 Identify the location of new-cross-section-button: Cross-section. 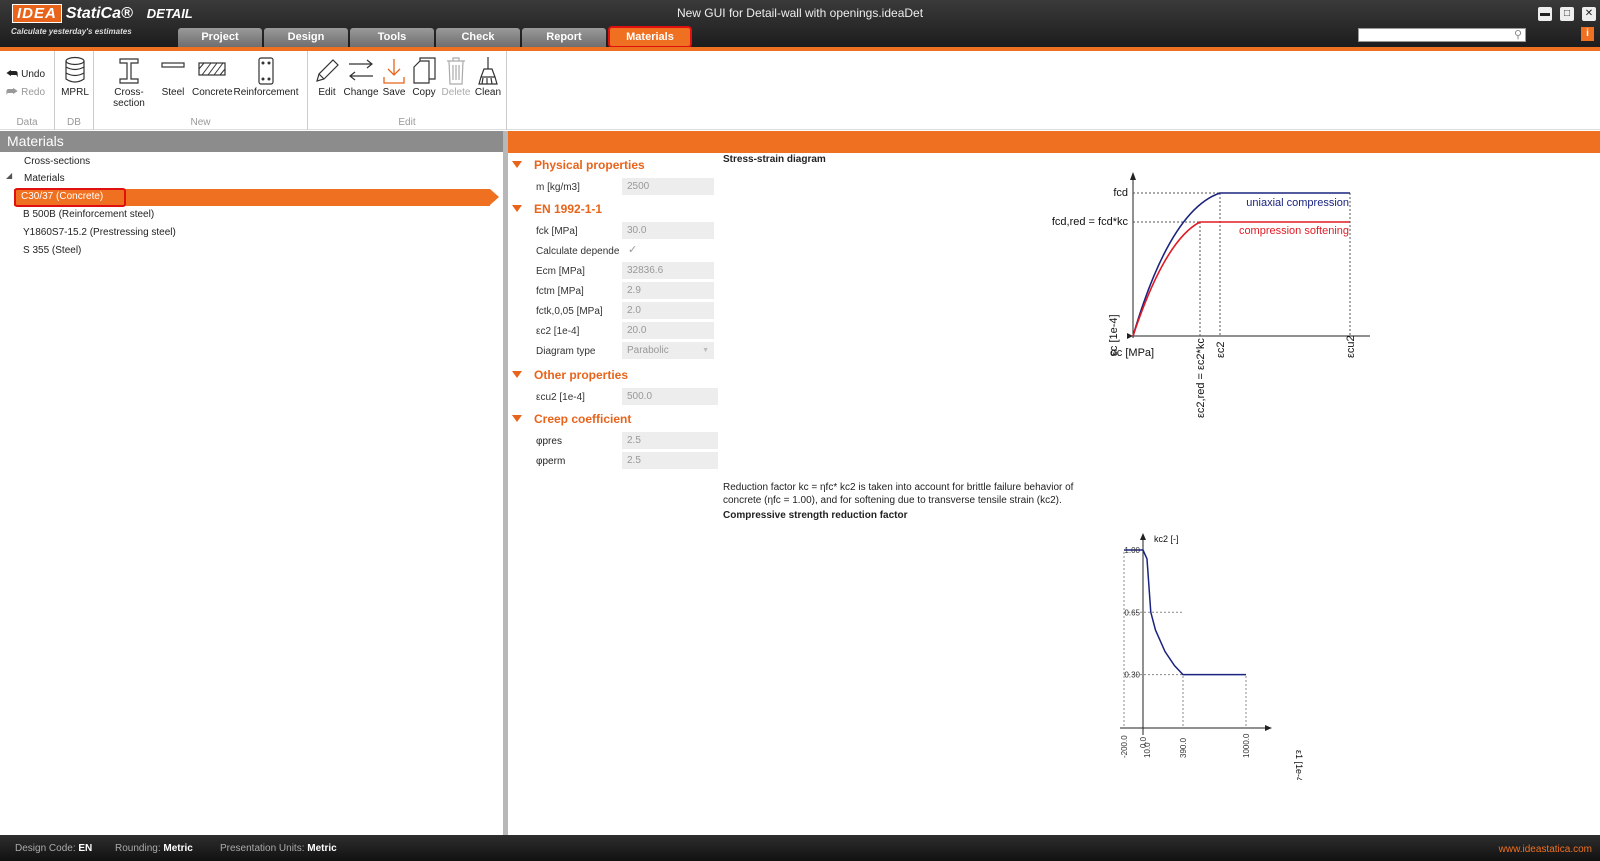
(129, 82).